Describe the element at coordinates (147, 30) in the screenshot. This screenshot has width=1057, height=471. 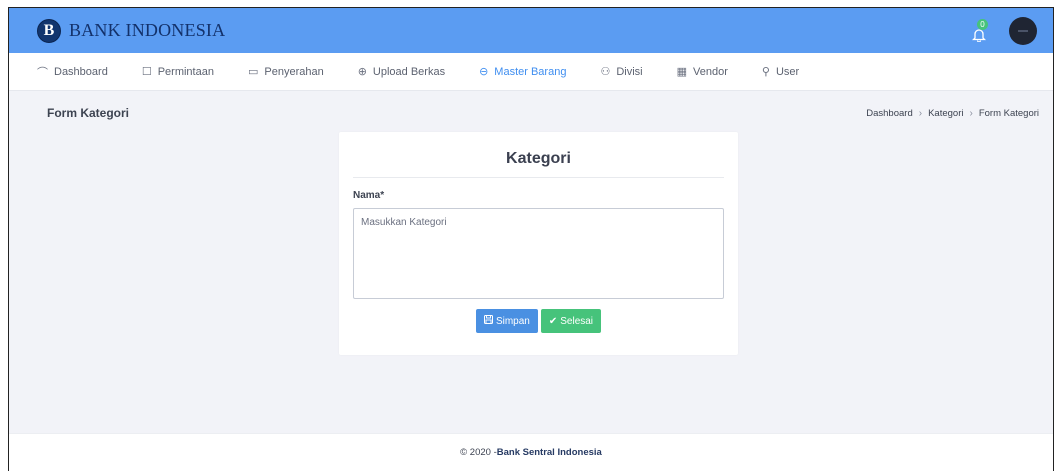
I see `brand-name: BANK INDONESIA` at that location.